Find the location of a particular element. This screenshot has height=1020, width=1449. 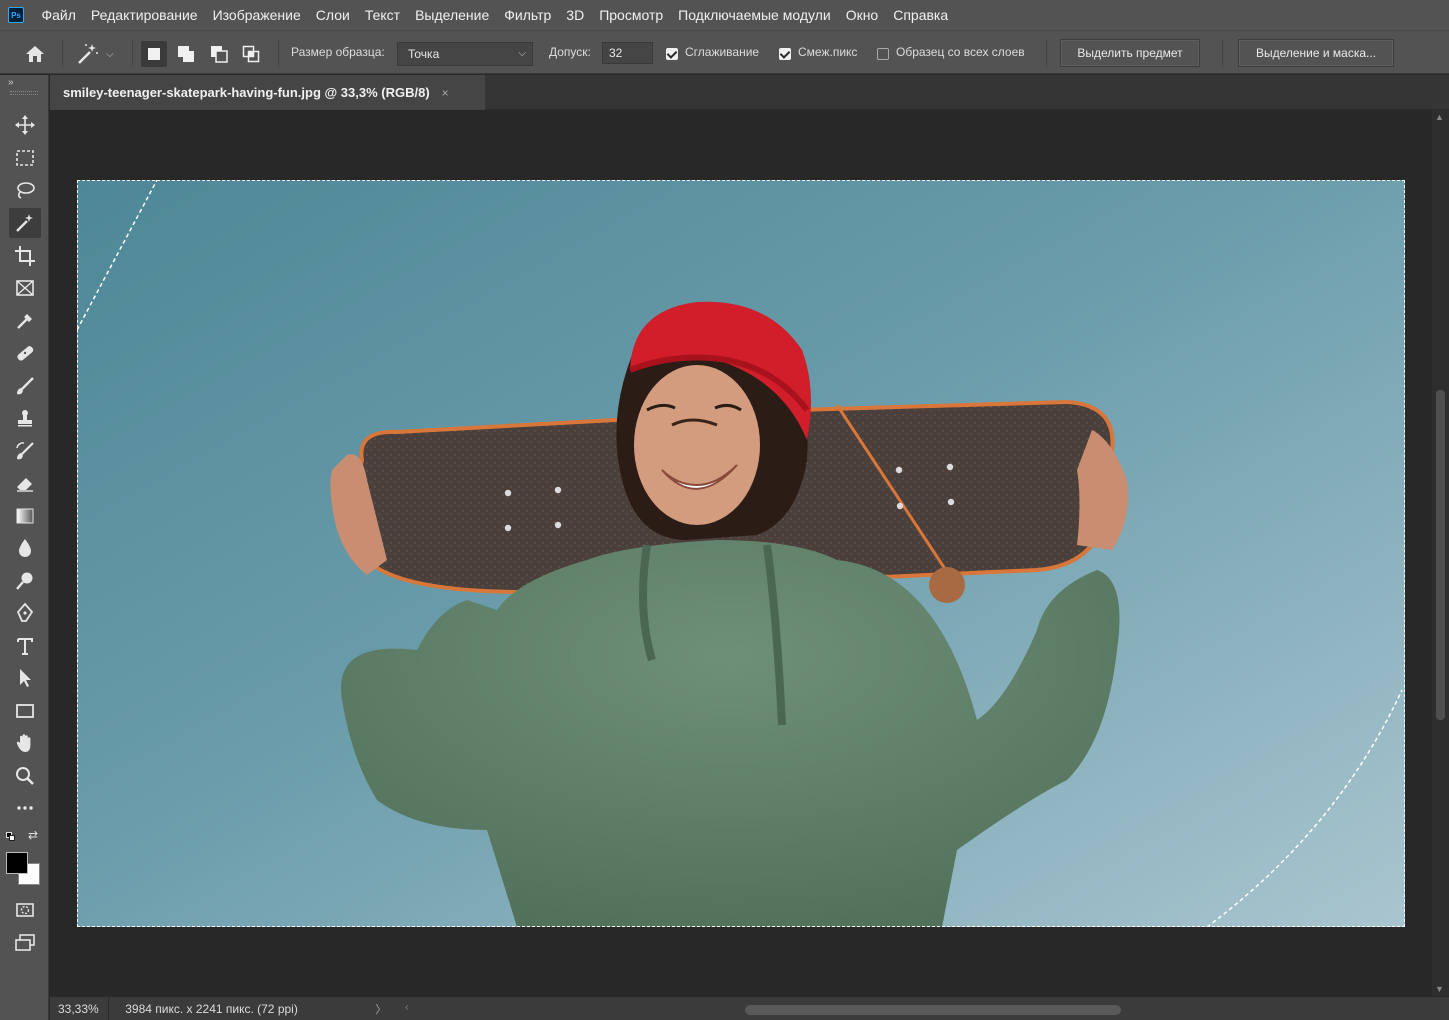

lasso-tool is located at coordinates (25, 190).